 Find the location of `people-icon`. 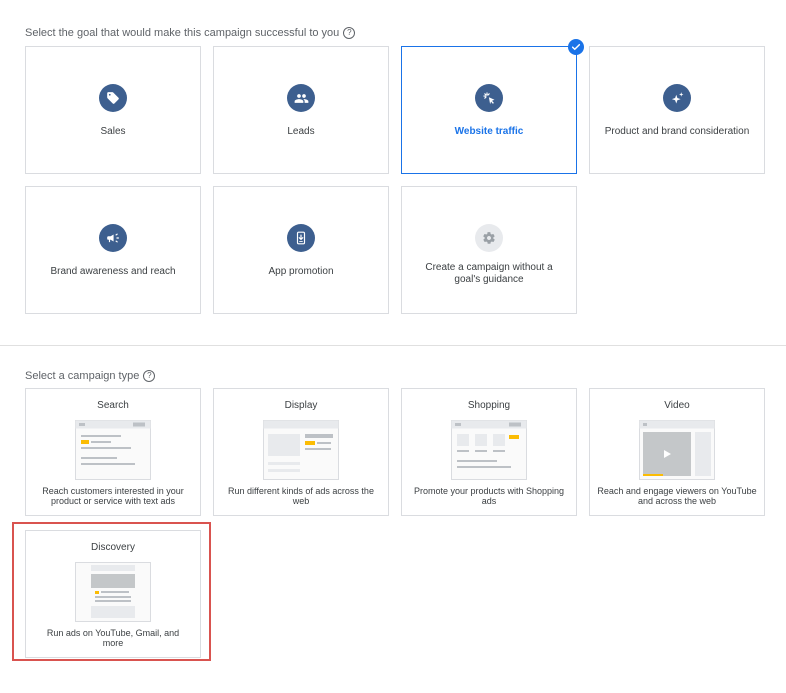

people-icon is located at coordinates (301, 98).